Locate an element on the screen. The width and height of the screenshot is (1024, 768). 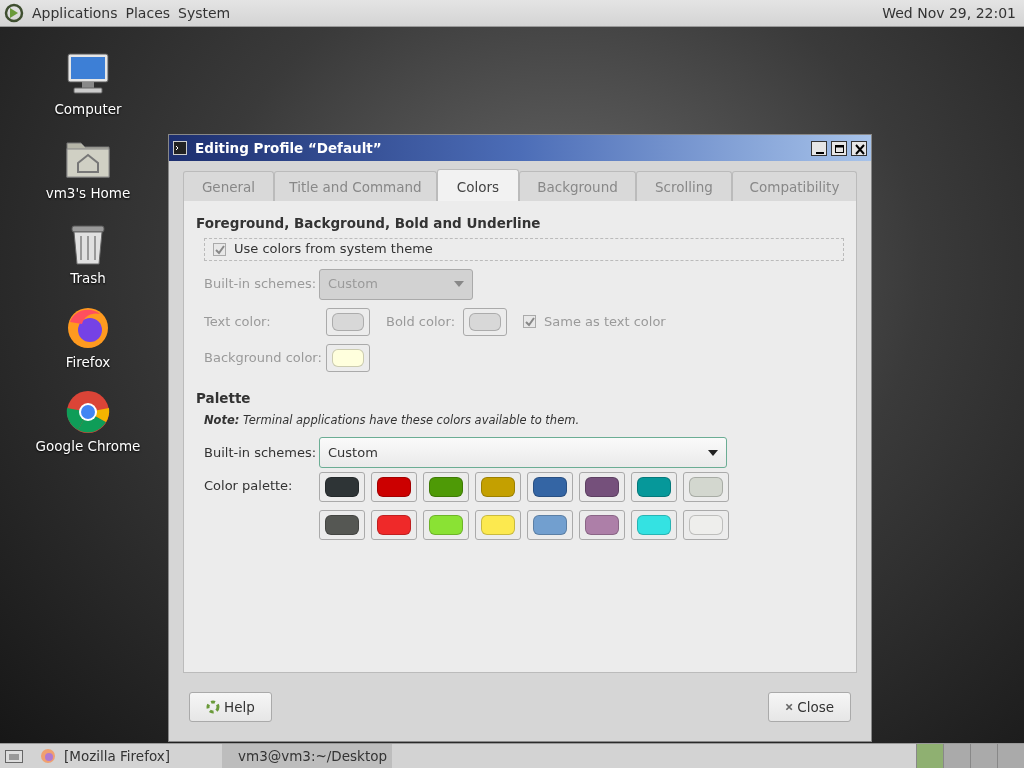
checkbox-label: Same as text color is located at coordinates (605, 321).